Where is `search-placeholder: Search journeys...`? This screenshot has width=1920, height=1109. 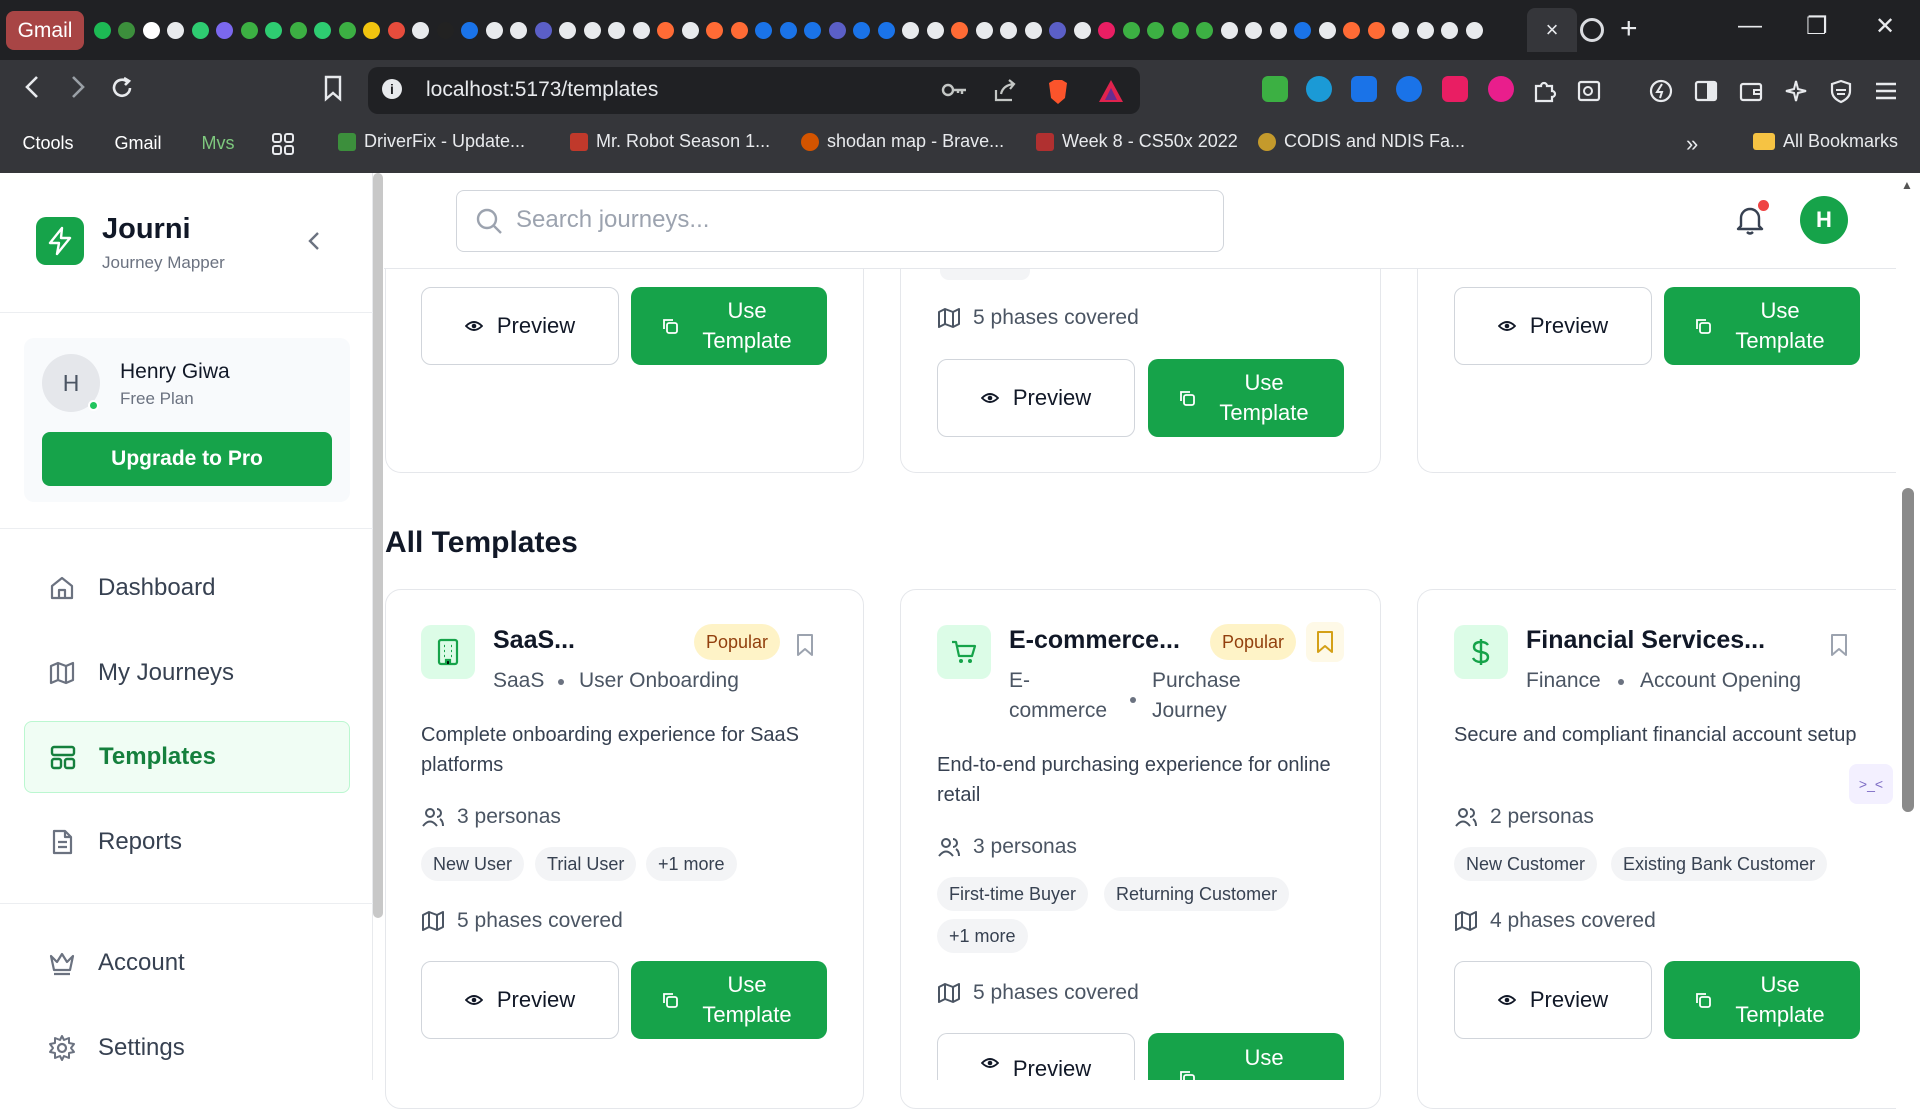
search-placeholder: Search journeys... is located at coordinates (612, 220).